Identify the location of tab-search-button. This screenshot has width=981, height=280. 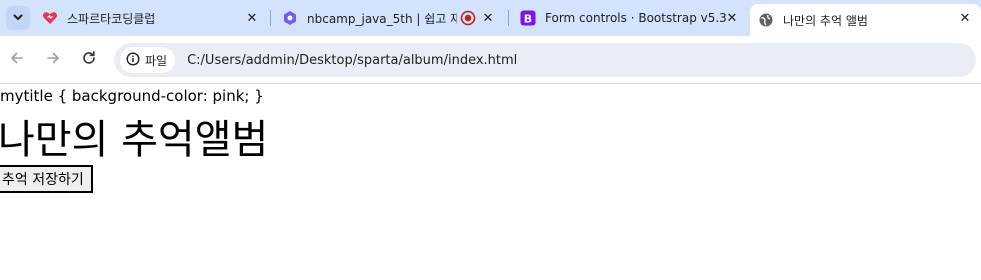
(18, 18).